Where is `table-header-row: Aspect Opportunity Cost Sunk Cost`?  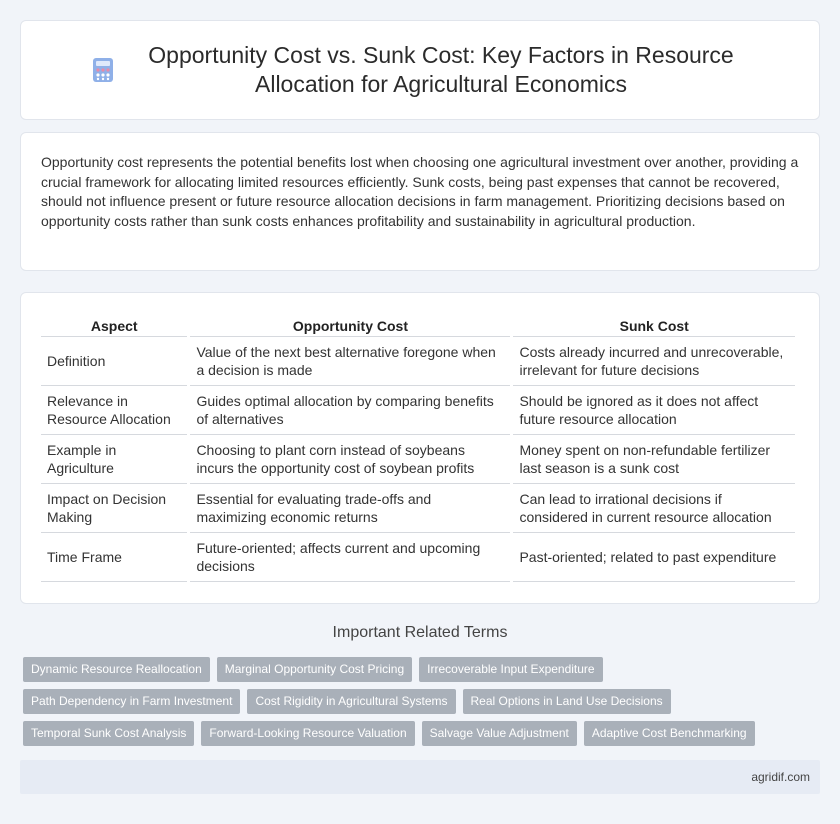 table-header-row: Aspect Opportunity Cost Sunk Cost is located at coordinates (418, 326).